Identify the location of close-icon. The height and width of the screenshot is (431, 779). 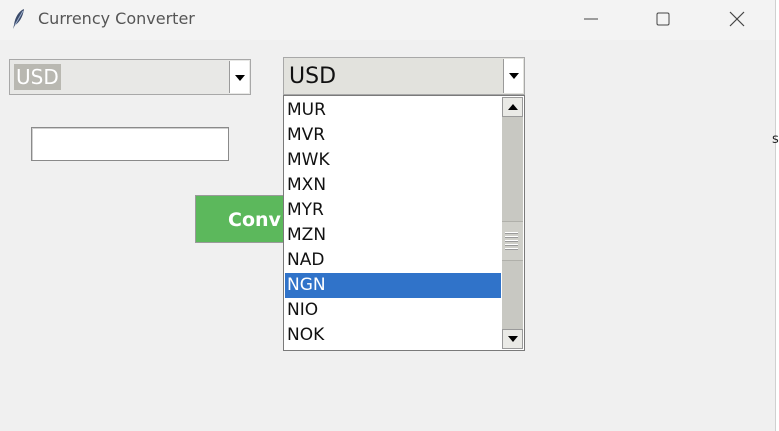
(737, 19).